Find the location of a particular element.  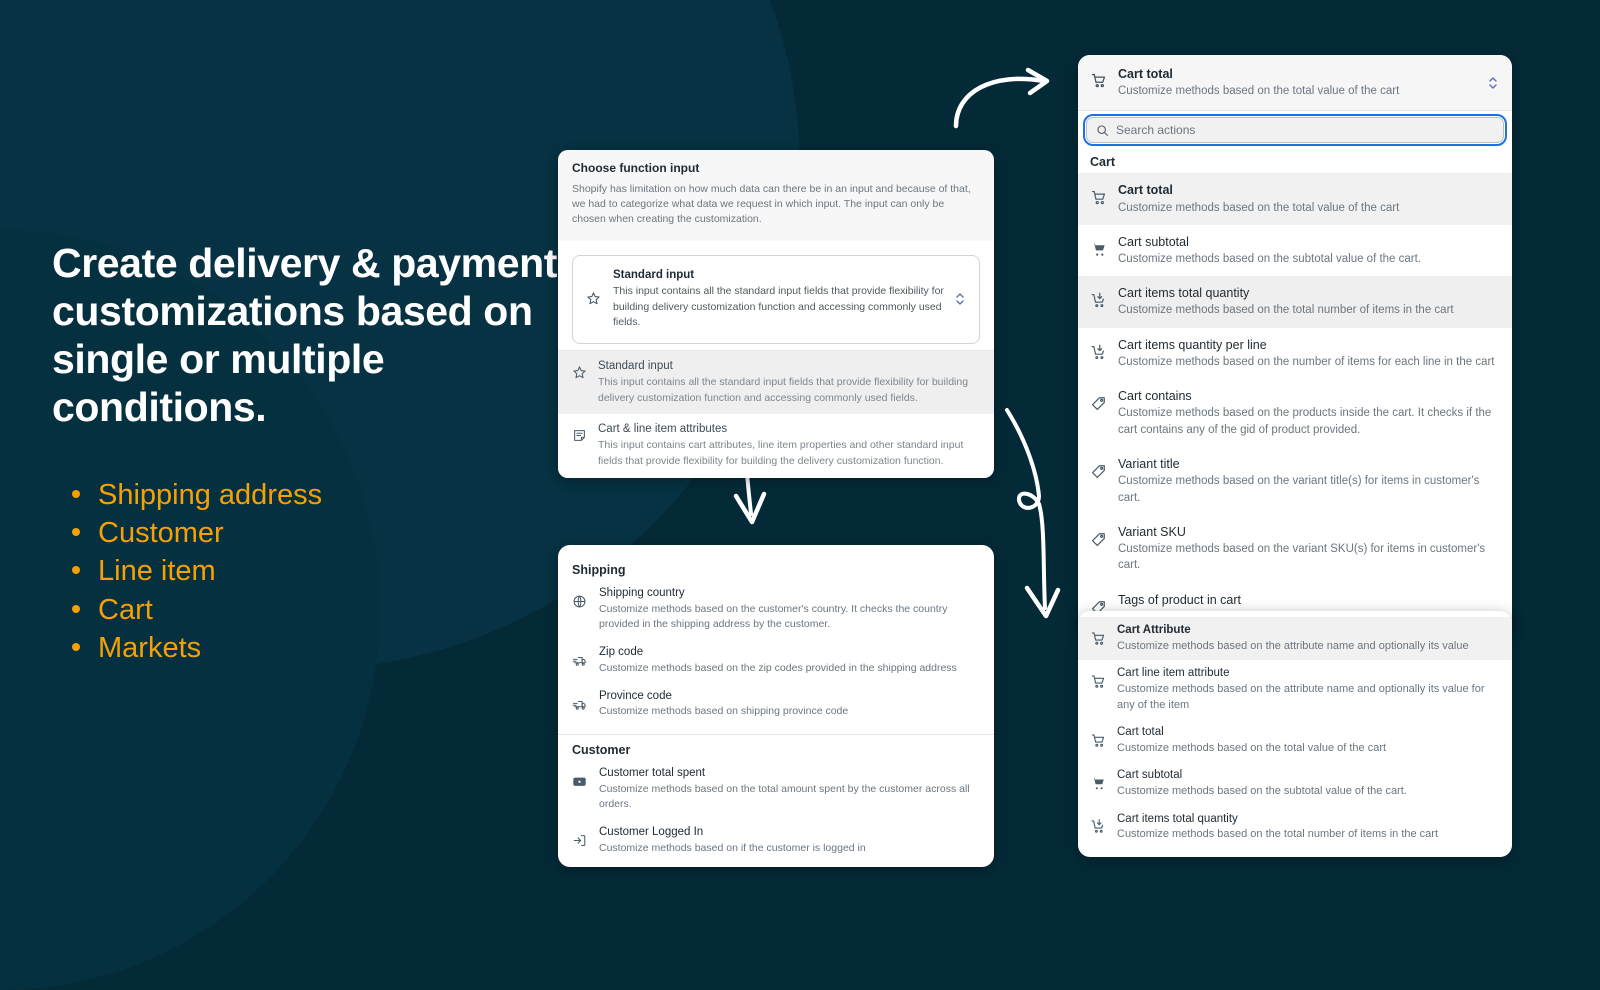

search-actions-box is located at coordinates (1295, 130).